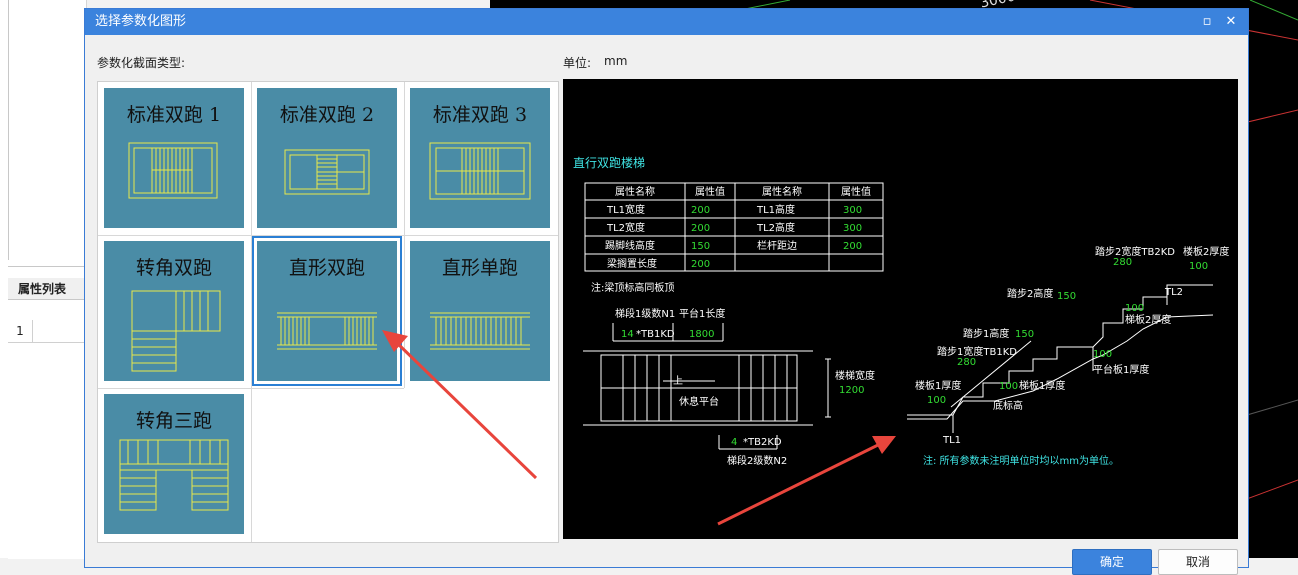 This screenshot has height=575, width=1298. Describe the element at coordinates (480, 311) in the screenshot. I see `tile-straight-single-run: 直形单跑` at that location.